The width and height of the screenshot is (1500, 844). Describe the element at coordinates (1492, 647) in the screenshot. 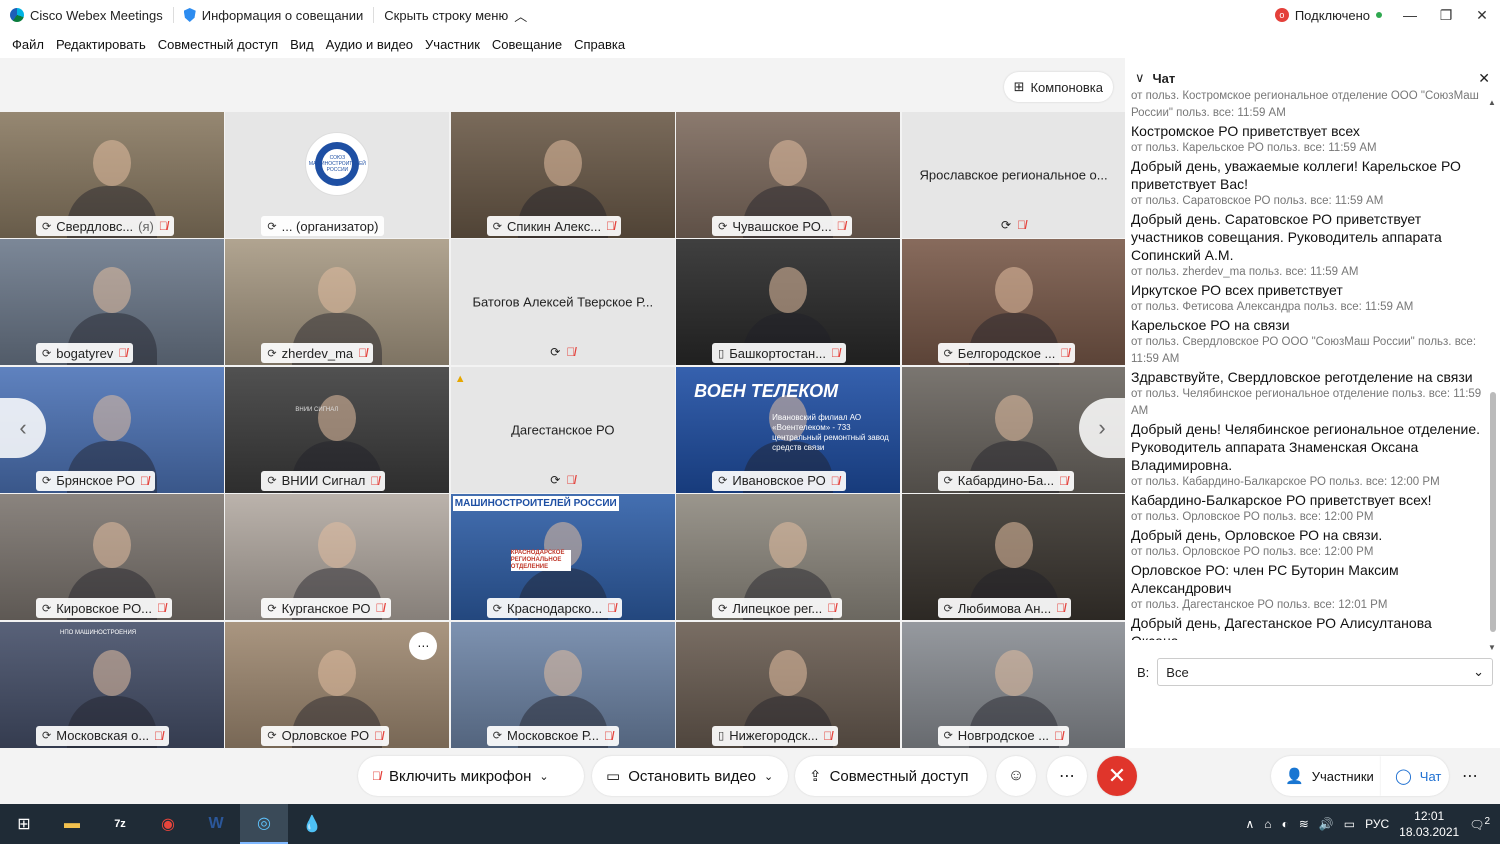

I see `scroll-down-icon: ▼` at that location.